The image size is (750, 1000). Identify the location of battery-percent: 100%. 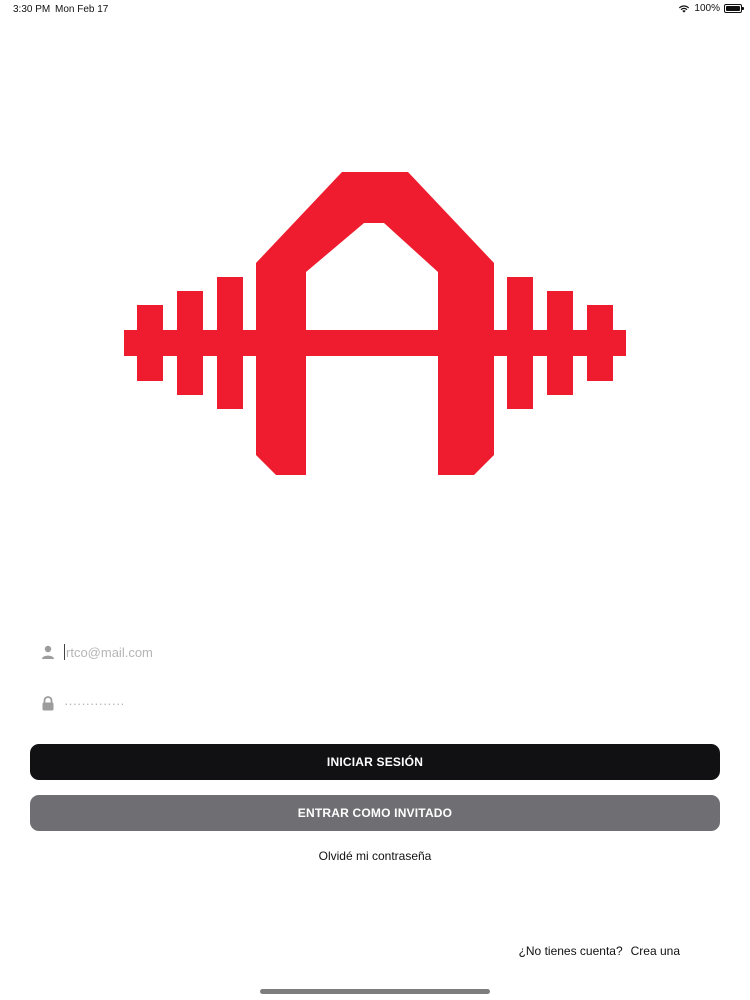
(707, 8).